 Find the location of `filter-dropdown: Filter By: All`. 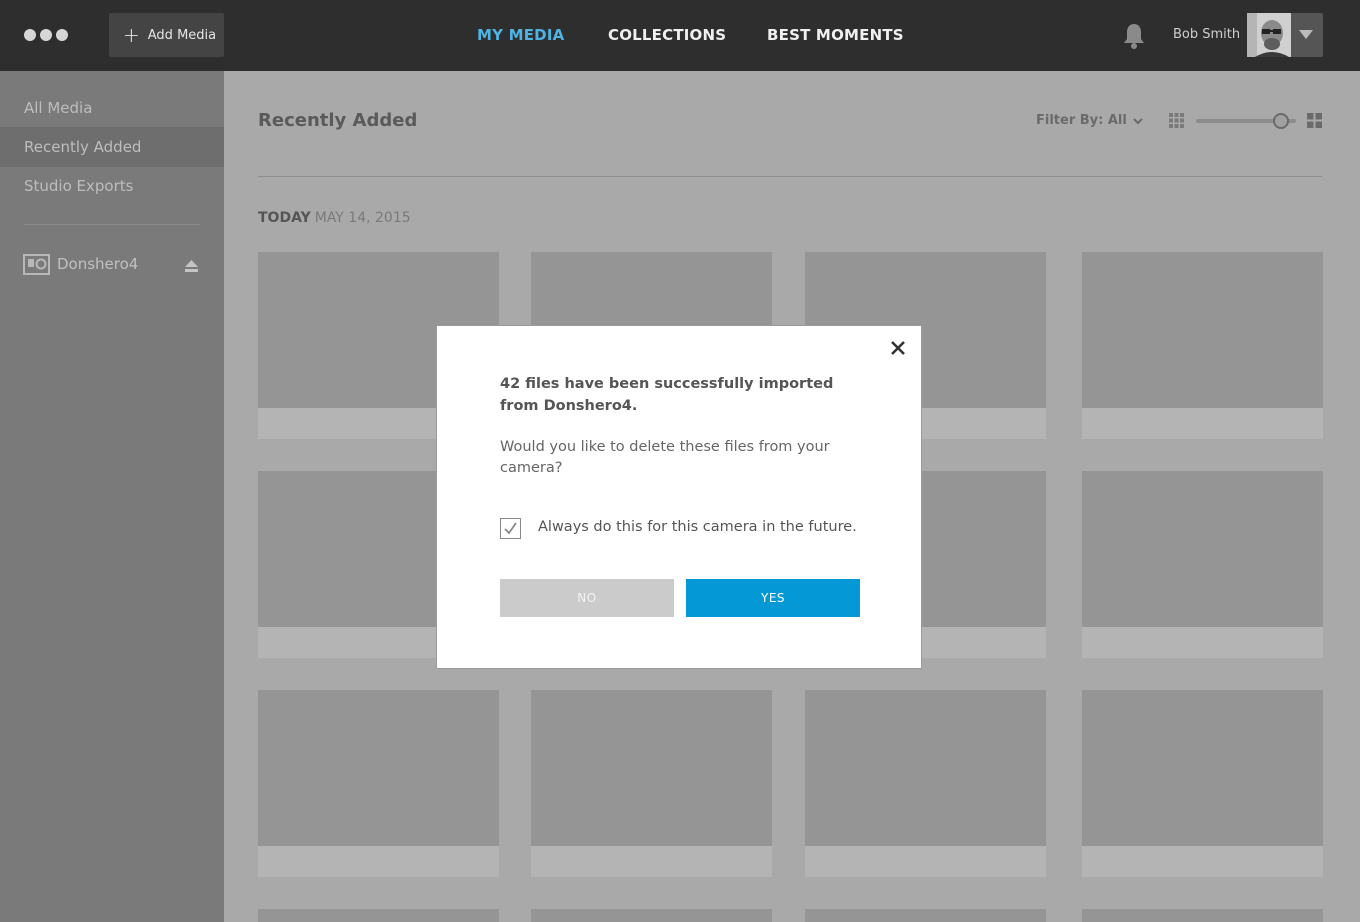

filter-dropdown: Filter By: All is located at coordinates (1089, 120).